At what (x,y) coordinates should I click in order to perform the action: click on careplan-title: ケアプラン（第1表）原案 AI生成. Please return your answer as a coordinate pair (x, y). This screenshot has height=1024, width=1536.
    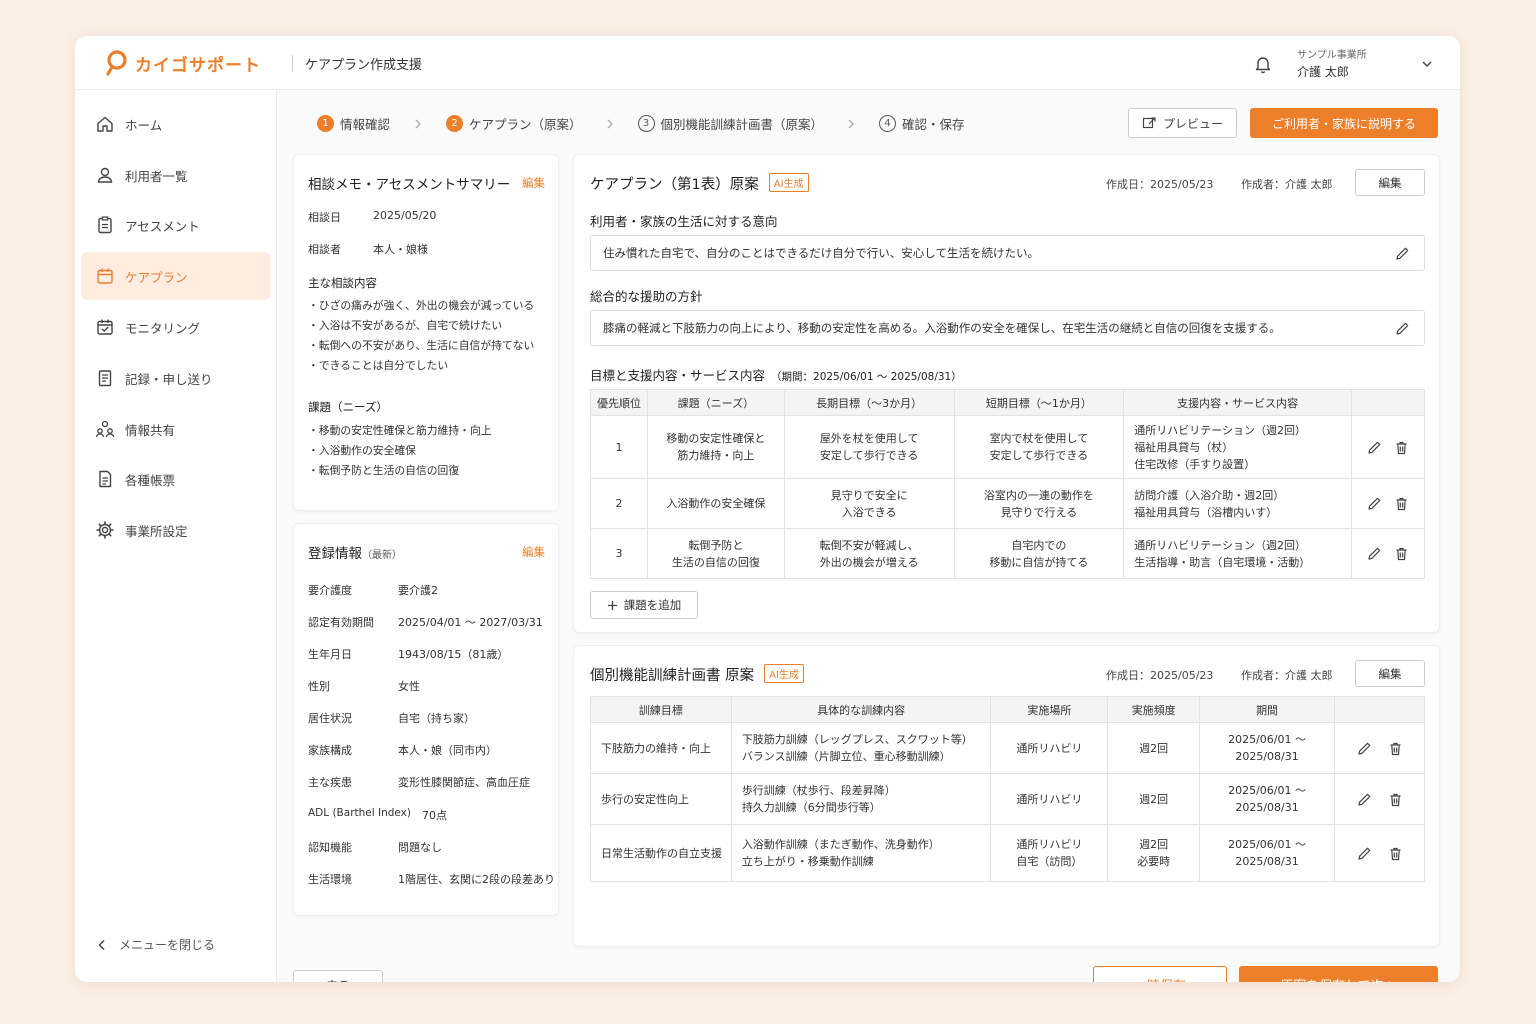
    Looking at the image, I should click on (699, 183).